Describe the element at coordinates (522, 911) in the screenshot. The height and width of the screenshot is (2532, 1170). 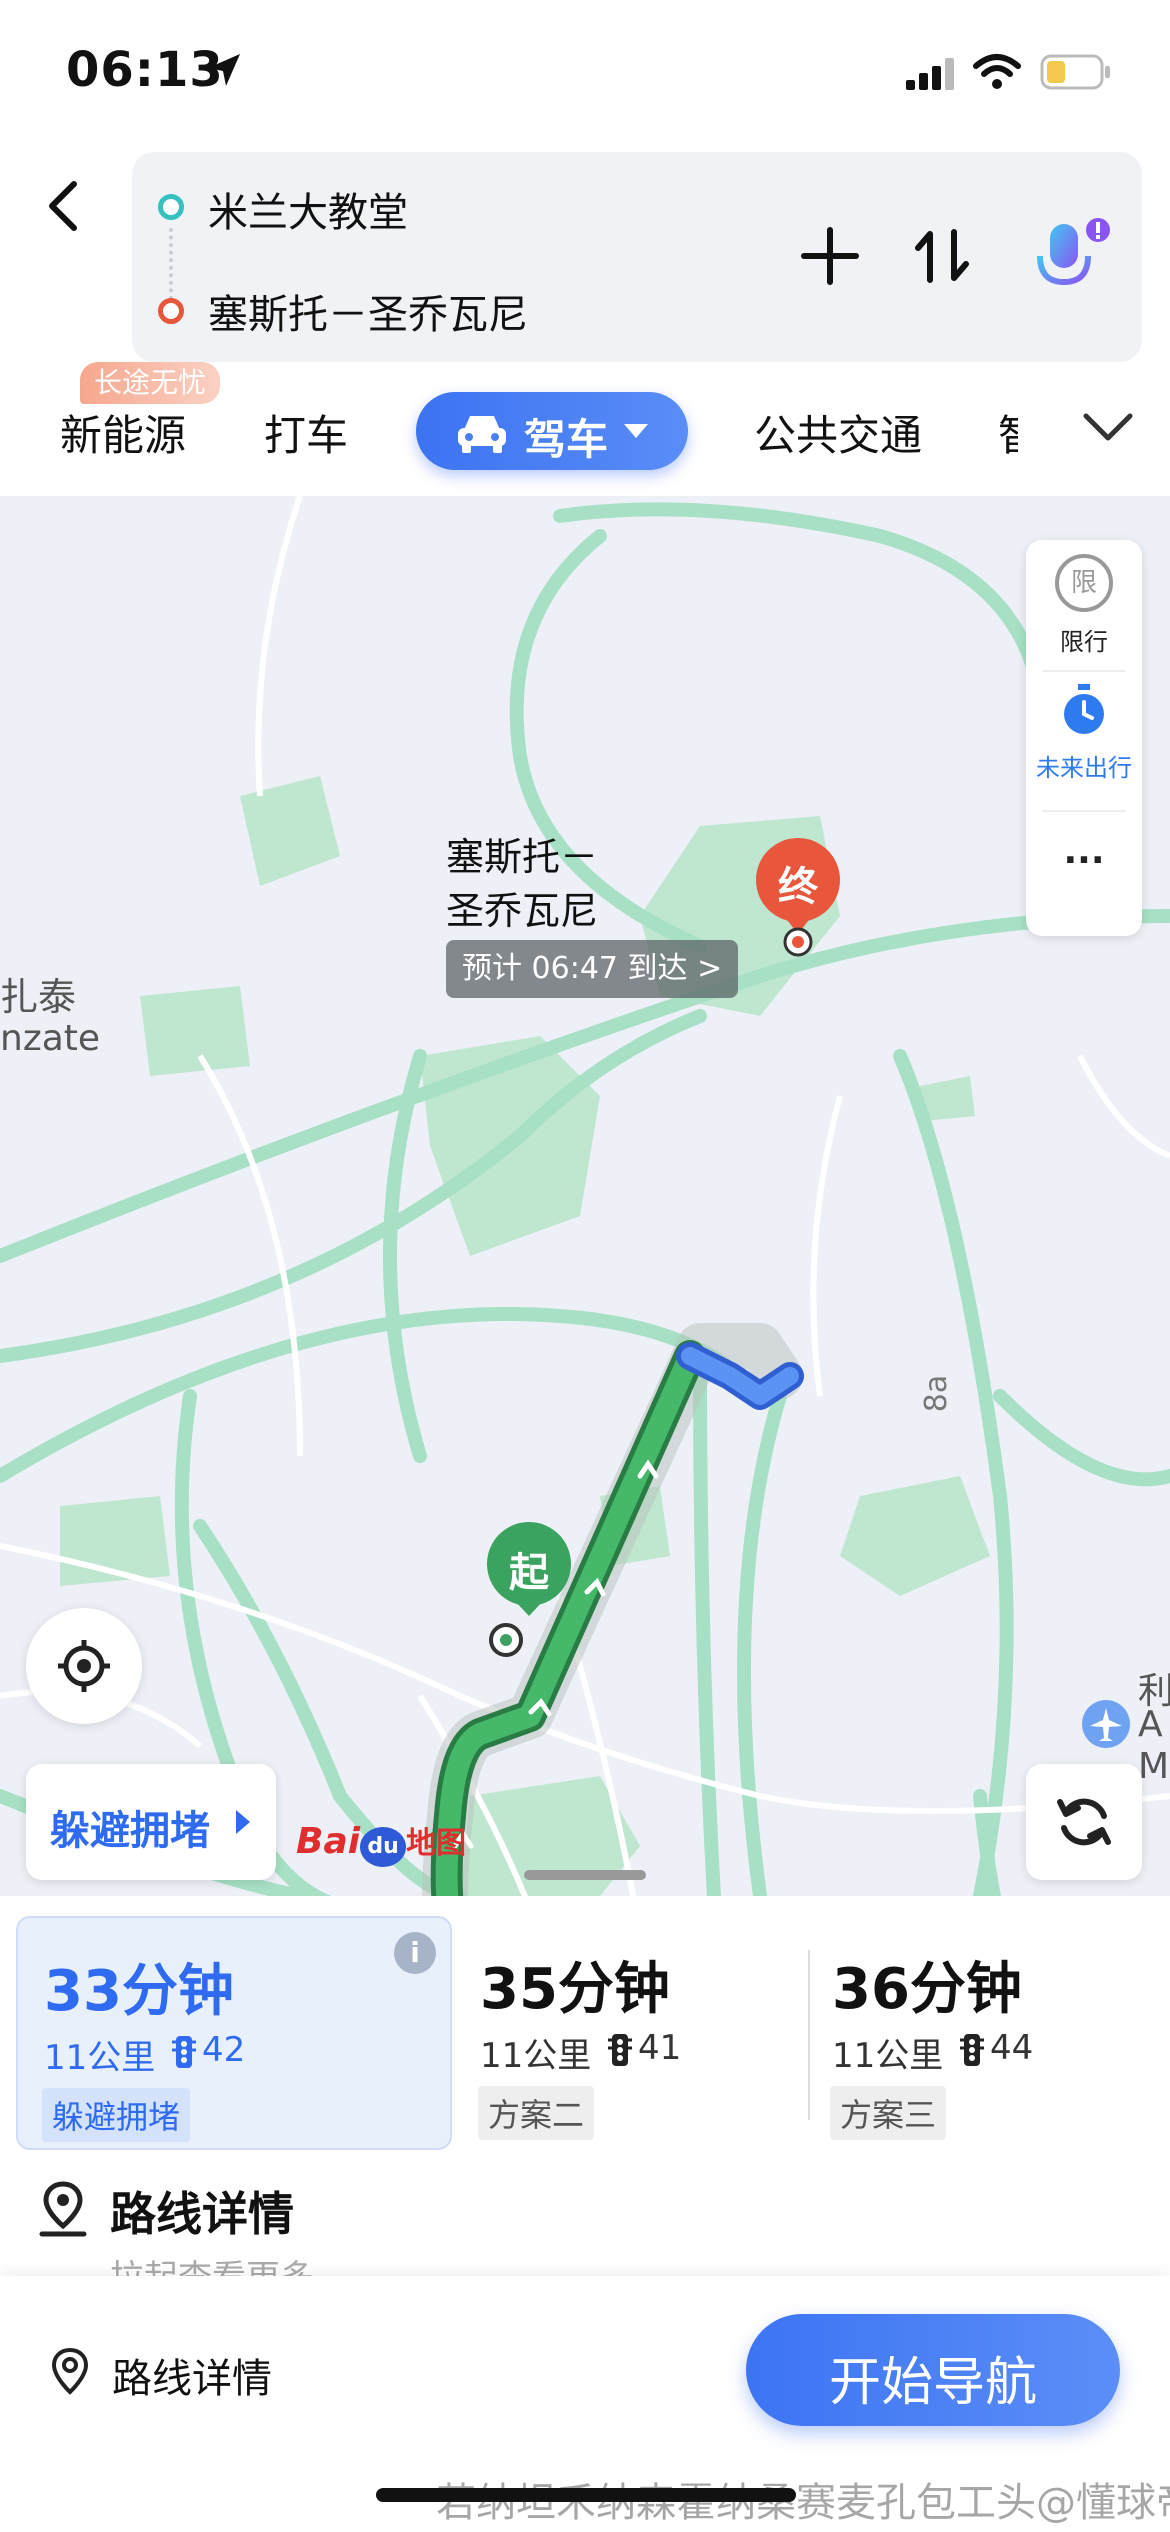
I see `destination-map-label-line2: 圣乔瓦尼` at that location.